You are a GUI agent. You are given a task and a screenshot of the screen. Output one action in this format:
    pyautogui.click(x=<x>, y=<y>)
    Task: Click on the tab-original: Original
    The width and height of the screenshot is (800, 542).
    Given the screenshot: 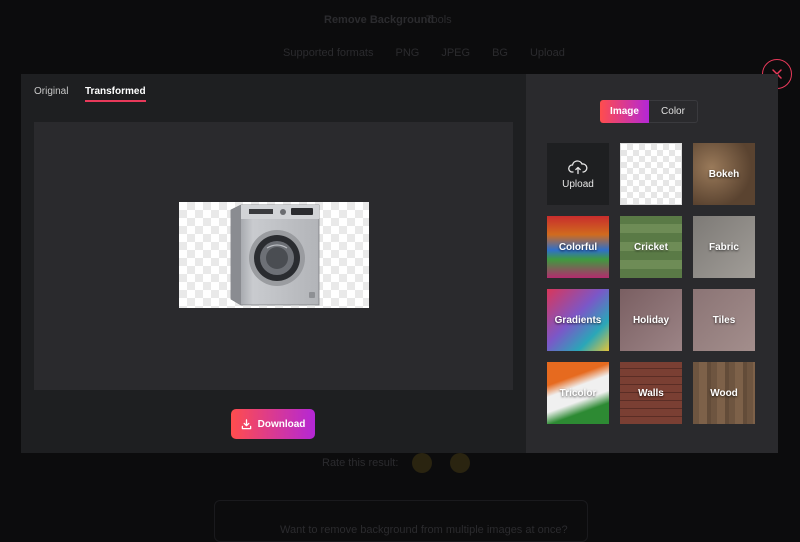 What is the action you would take?
    pyautogui.click(x=51, y=91)
    